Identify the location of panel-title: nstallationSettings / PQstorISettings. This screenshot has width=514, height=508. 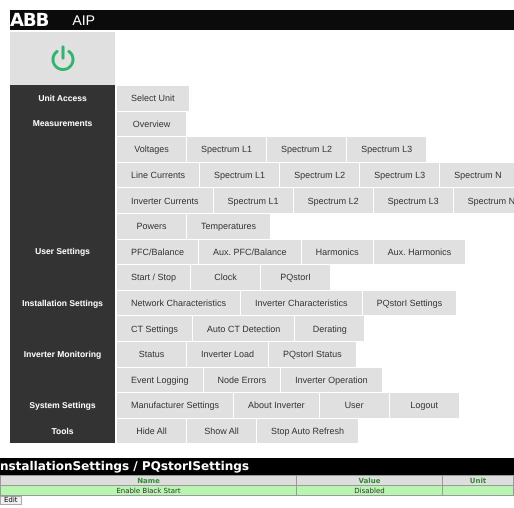
(257, 467).